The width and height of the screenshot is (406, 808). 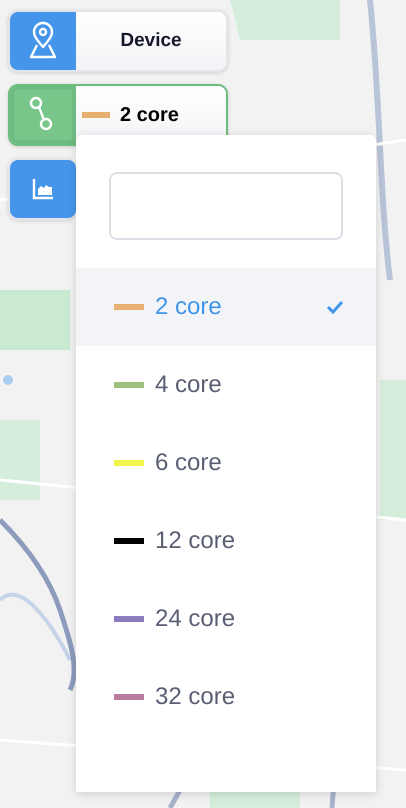 What do you see at coordinates (195, 619) in the screenshot?
I see `option-label: 24 core` at bounding box center [195, 619].